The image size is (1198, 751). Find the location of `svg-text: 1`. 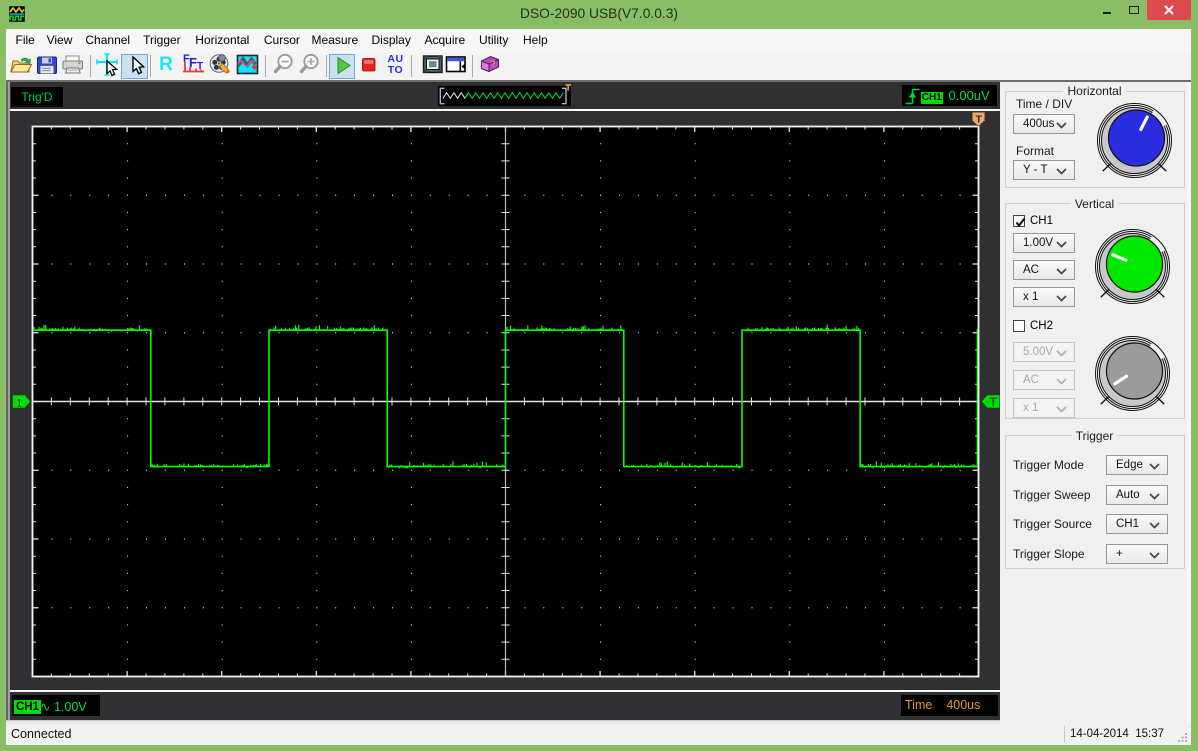

svg-text: 1 is located at coordinates (19, 403).